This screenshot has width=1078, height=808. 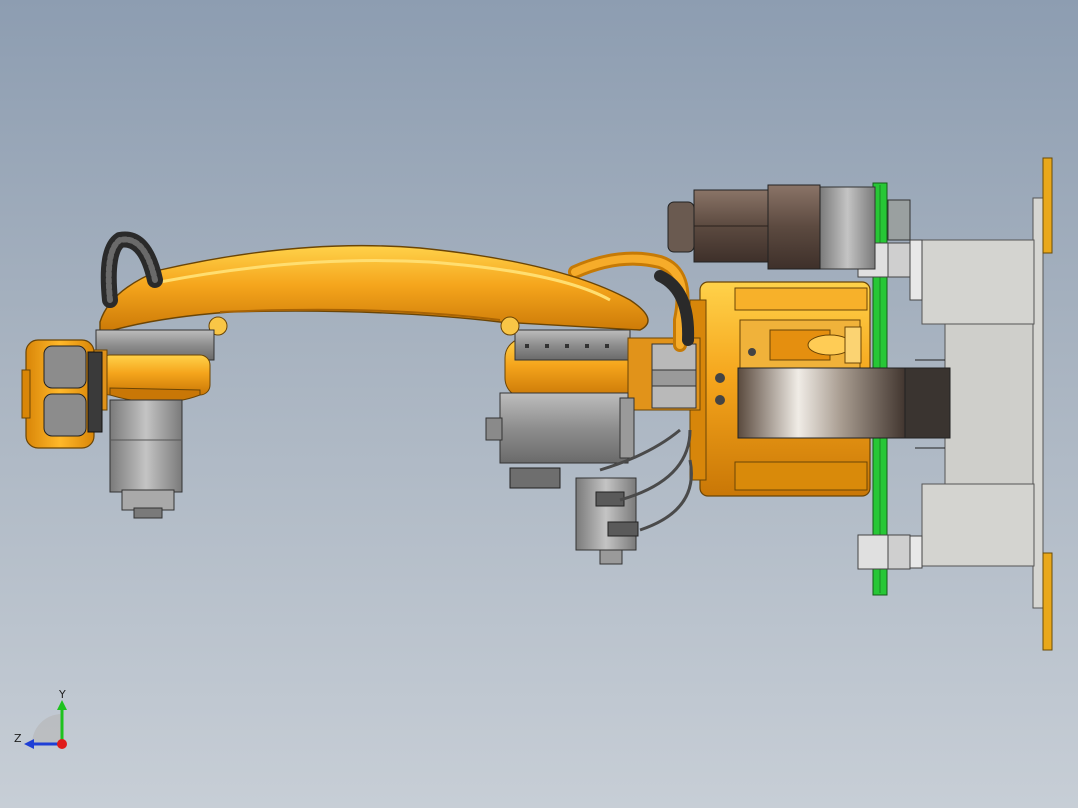 What do you see at coordinates (607, 521) in the screenshot?
I see `center-gear-unit` at bounding box center [607, 521].